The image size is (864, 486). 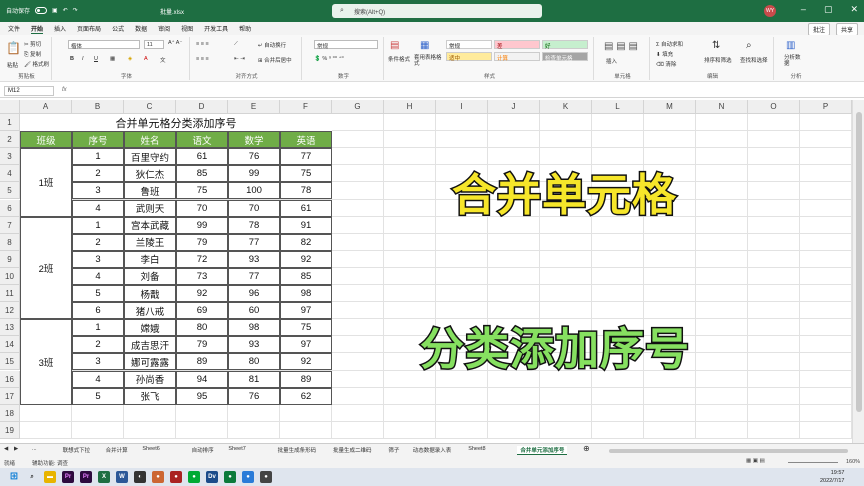 What do you see at coordinates (130, 59) in the screenshot?
I see `fill-color-icon: ◈` at bounding box center [130, 59].